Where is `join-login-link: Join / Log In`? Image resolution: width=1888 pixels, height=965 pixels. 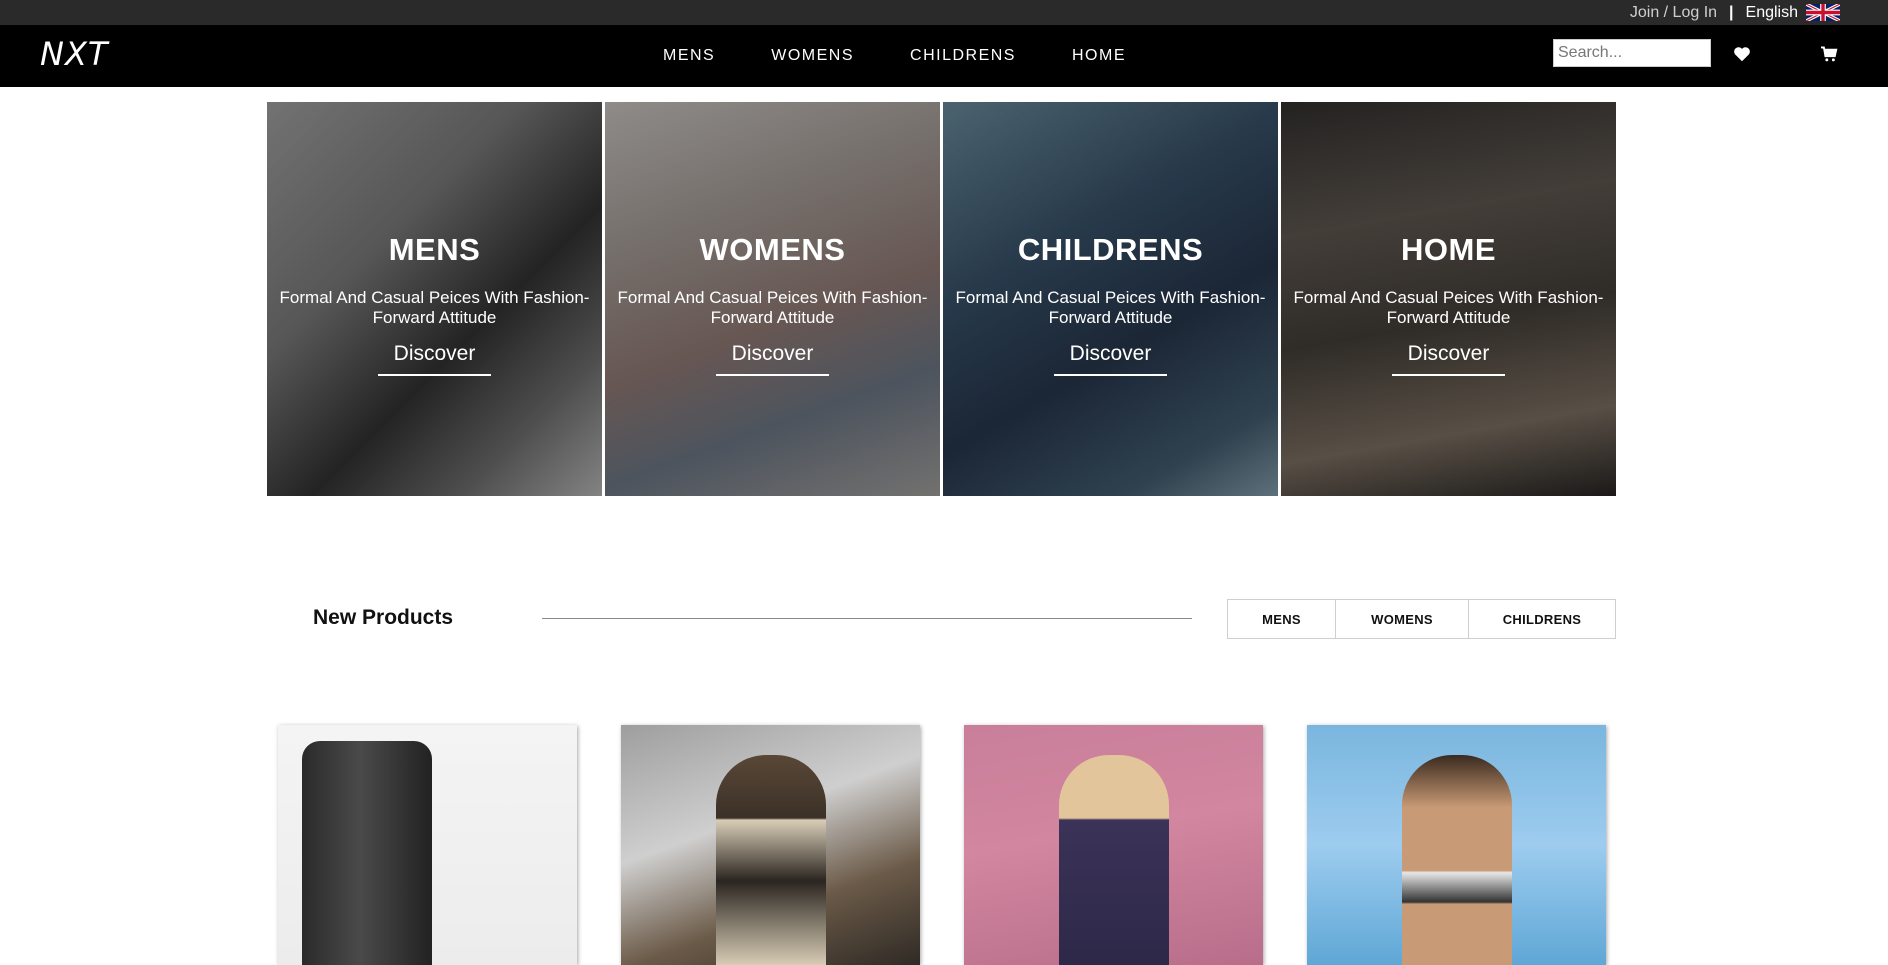
join-login-link: Join / Log In is located at coordinates (1673, 13).